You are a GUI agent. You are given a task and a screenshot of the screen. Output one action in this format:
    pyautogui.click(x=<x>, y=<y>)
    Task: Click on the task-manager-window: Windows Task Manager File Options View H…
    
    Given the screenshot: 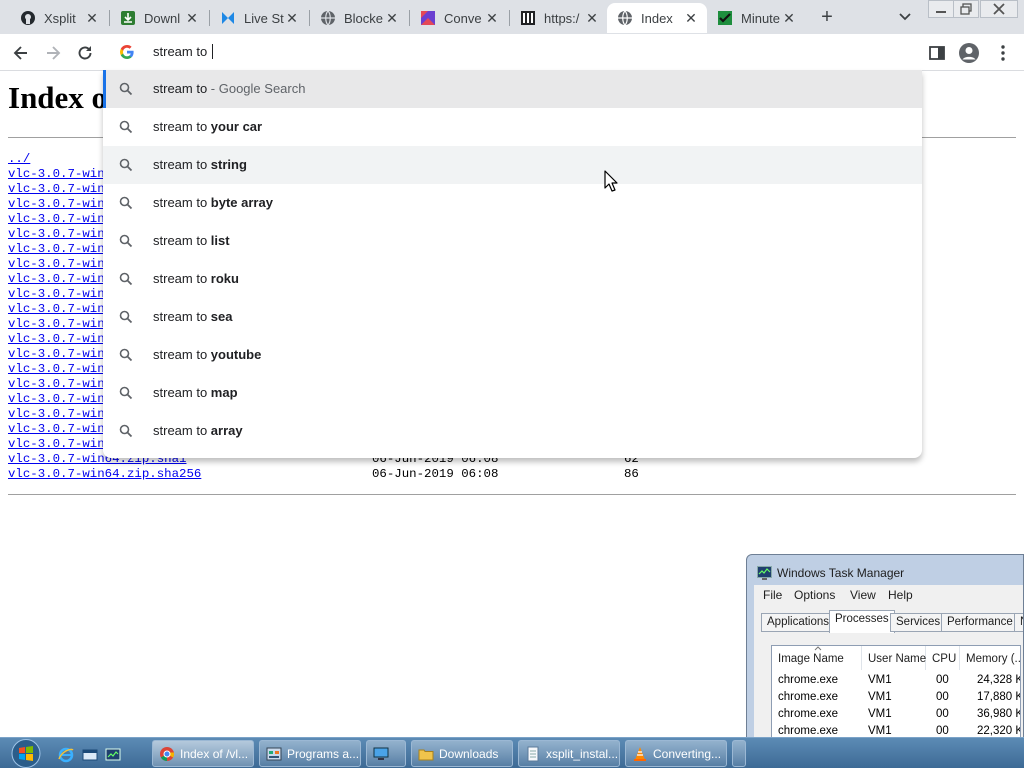 What is the action you would take?
    pyautogui.click(x=885, y=661)
    